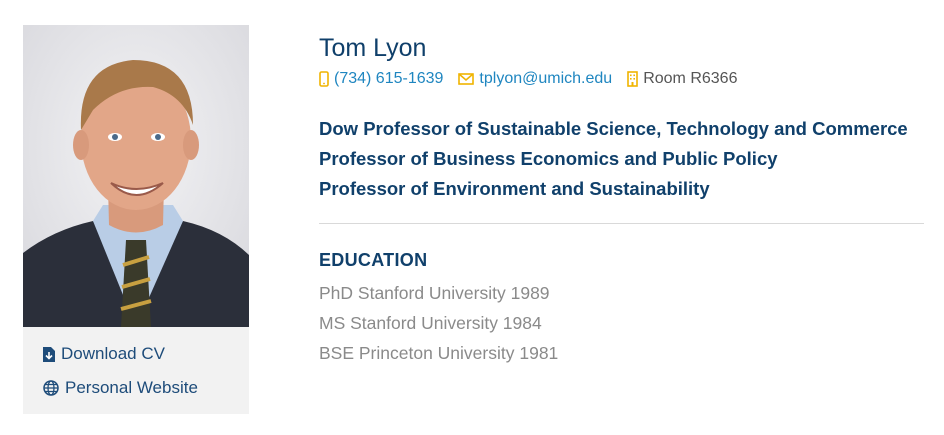  Describe the element at coordinates (621, 223) in the screenshot. I see `section-divider` at that location.